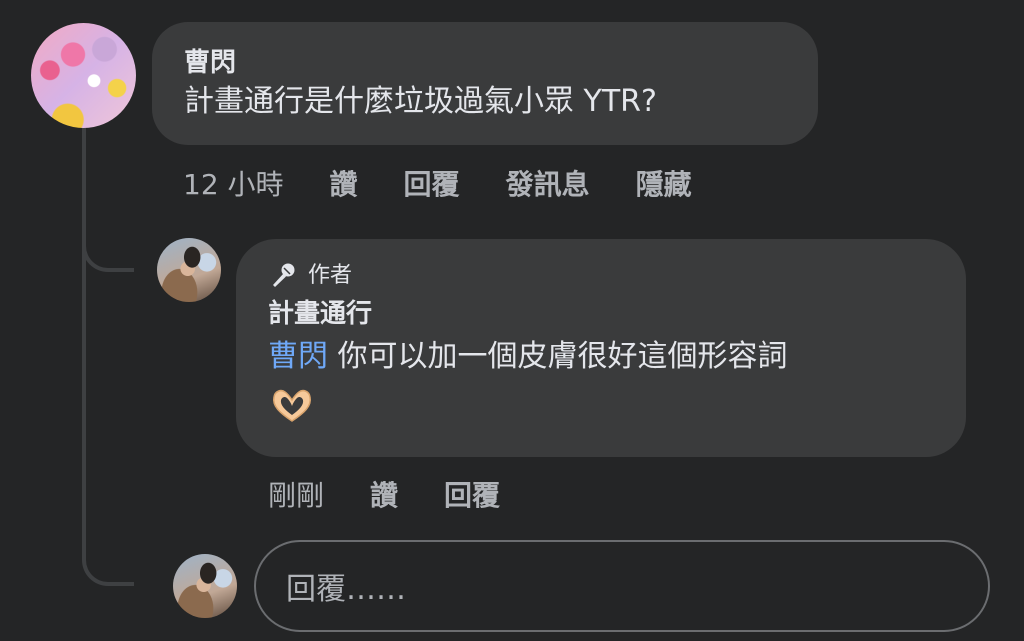  I want to click on author-badge: 作者, so click(601, 276).